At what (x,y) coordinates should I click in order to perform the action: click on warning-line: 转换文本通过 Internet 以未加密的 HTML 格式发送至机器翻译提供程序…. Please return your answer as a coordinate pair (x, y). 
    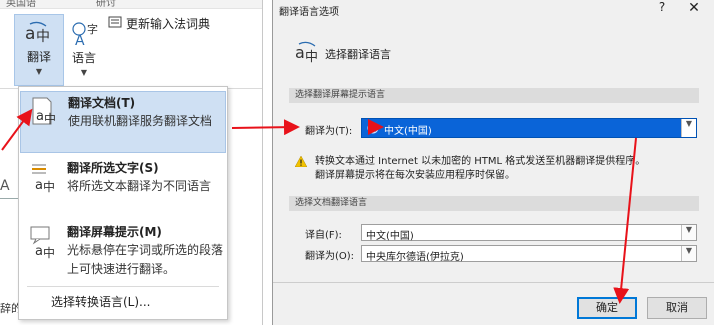
    Looking at the image, I should click on (480, 161).